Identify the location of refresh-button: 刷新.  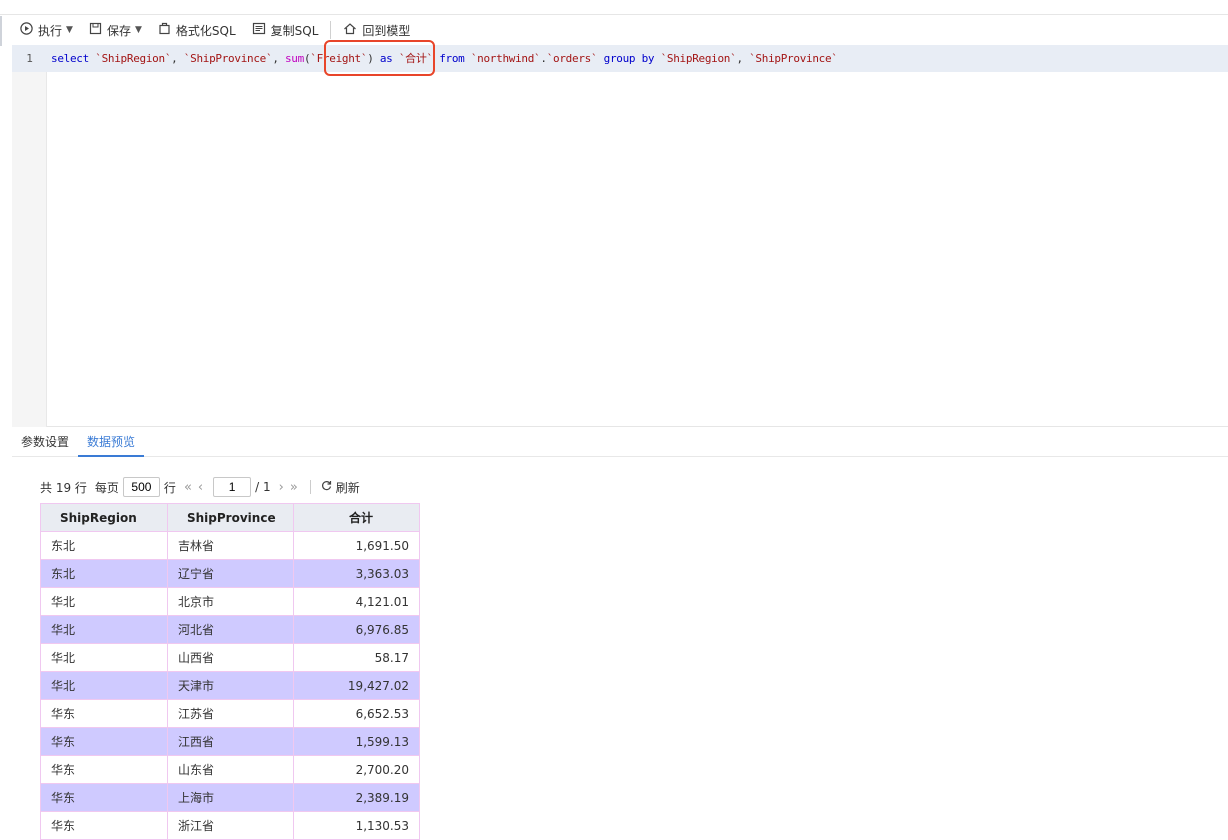
(340, 487).